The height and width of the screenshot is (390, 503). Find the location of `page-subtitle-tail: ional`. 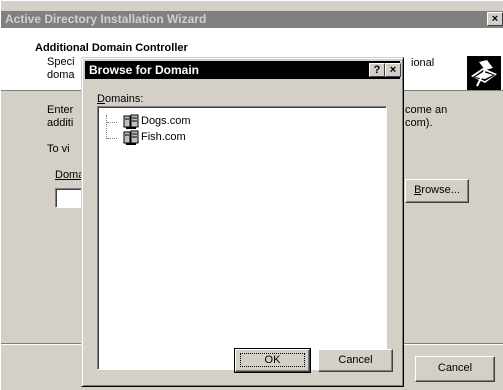

page-subtitle-tail: ional is located at coordinates (423, 63).